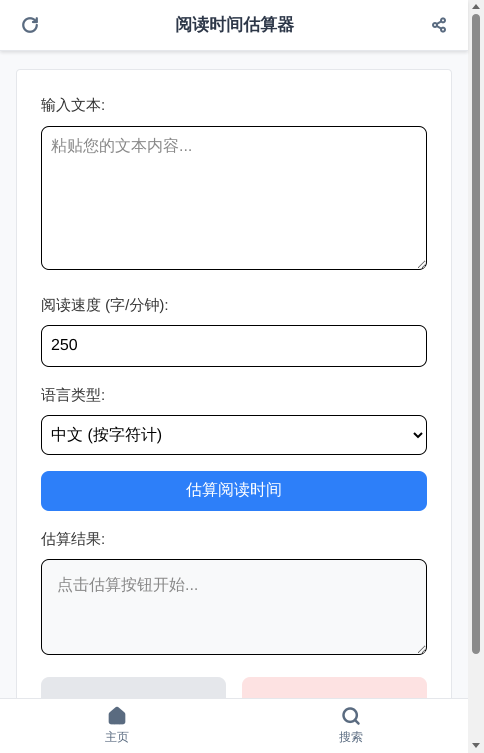 The width and height of the screenshot is (484, 753). Describe the element at coordinates (439, 25) in the screenshot. I see `share-icon` at that location.